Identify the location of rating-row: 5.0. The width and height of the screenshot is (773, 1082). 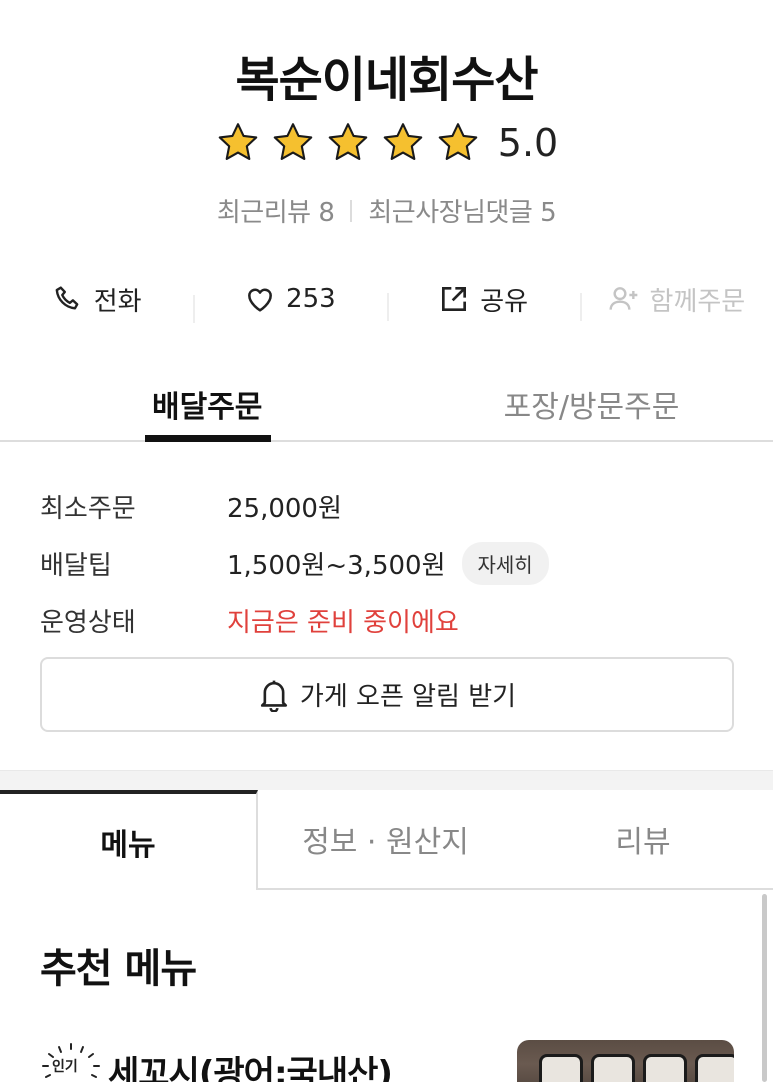
(386, 143).